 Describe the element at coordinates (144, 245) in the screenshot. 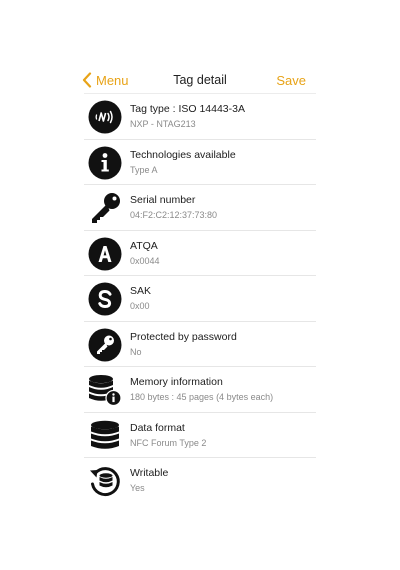

I see `row-title: ATQA` at that location.